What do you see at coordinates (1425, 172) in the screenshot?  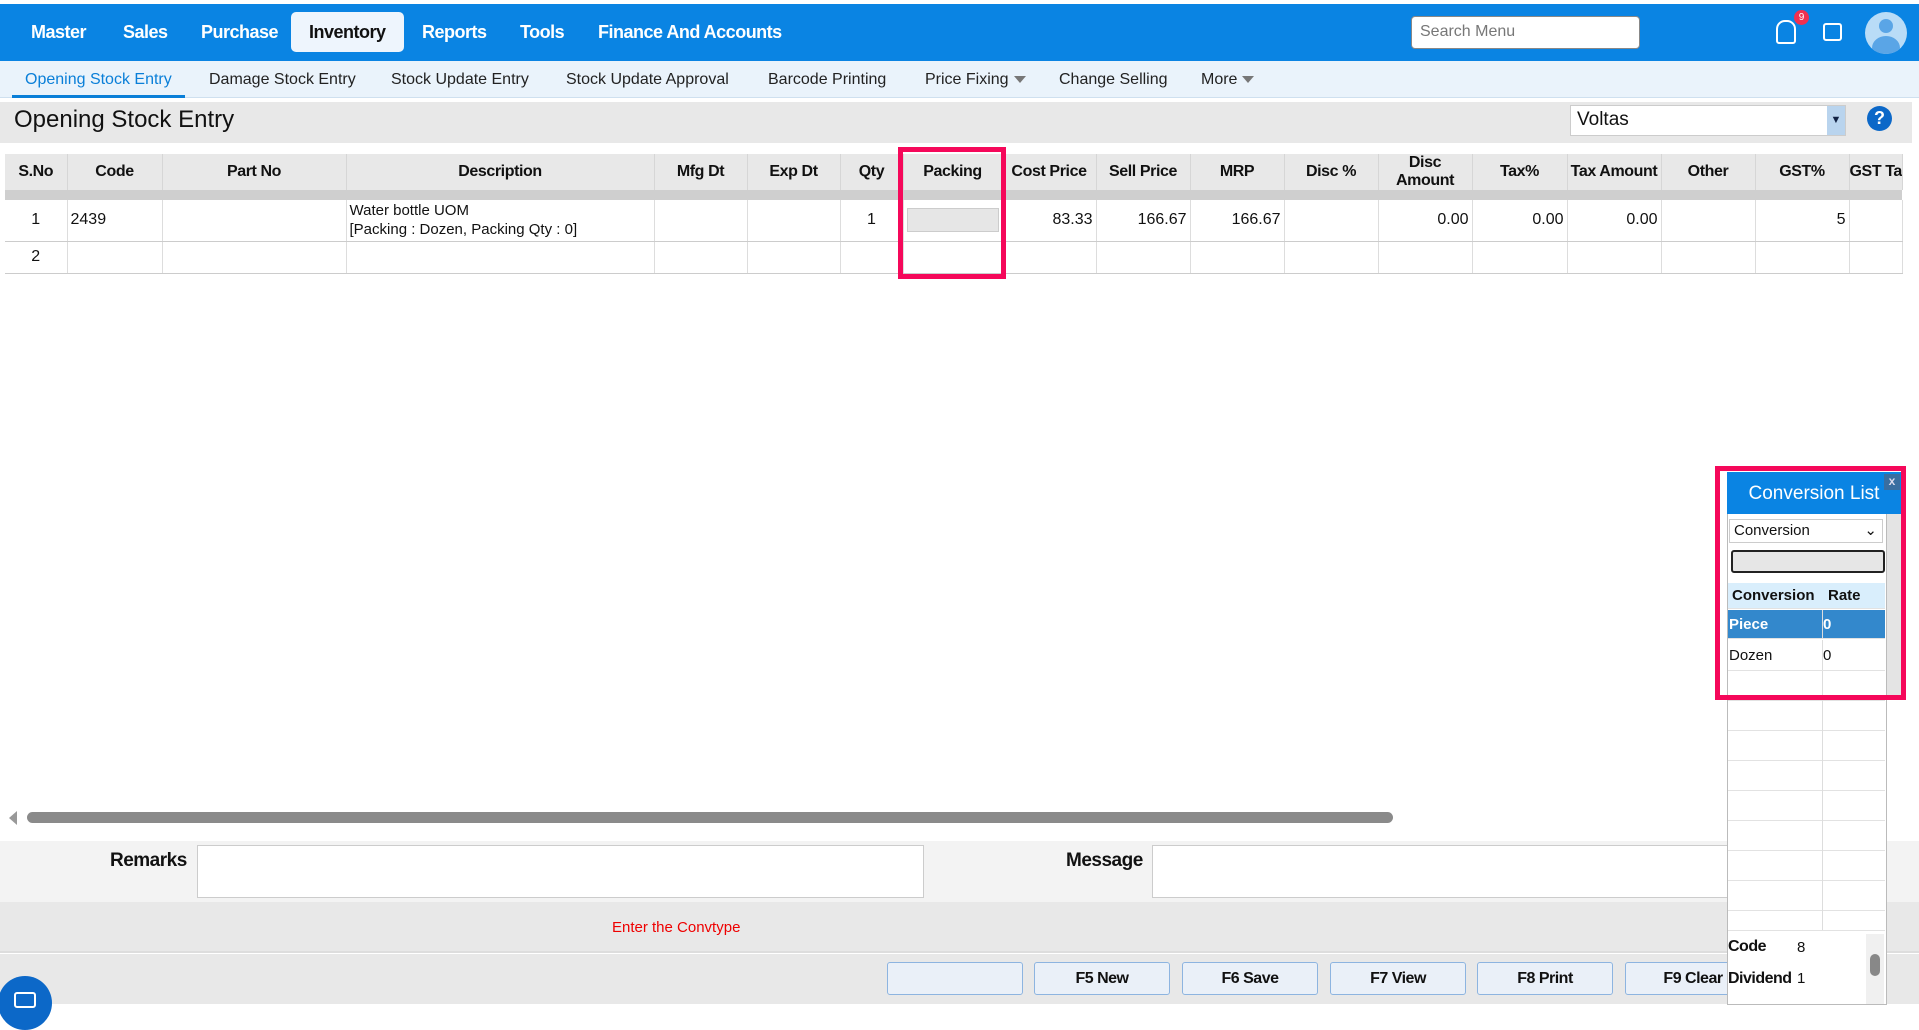 I see `col-disc-amount: Disc Amount` at bounding box center [1425, 172].